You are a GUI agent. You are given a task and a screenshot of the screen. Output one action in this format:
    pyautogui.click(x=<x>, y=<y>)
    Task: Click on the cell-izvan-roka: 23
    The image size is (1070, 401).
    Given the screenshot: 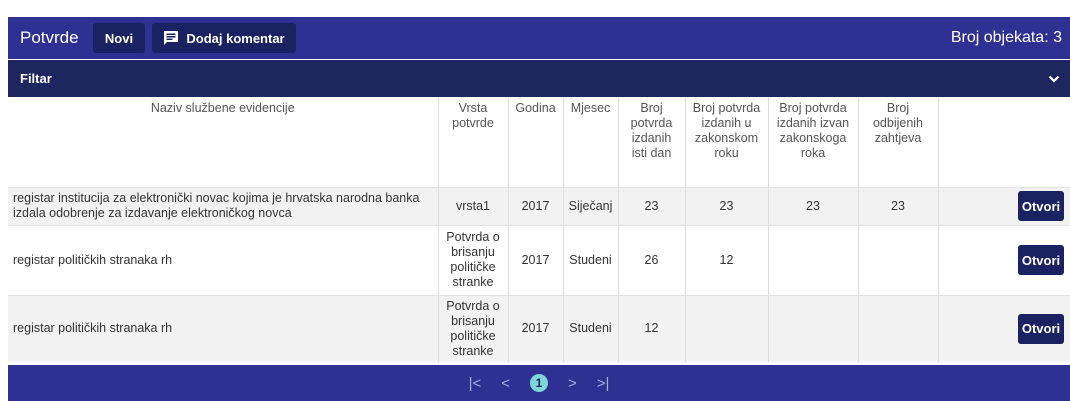 What is the action you would take?
    pyautogui.click(x=812, y=205)
    